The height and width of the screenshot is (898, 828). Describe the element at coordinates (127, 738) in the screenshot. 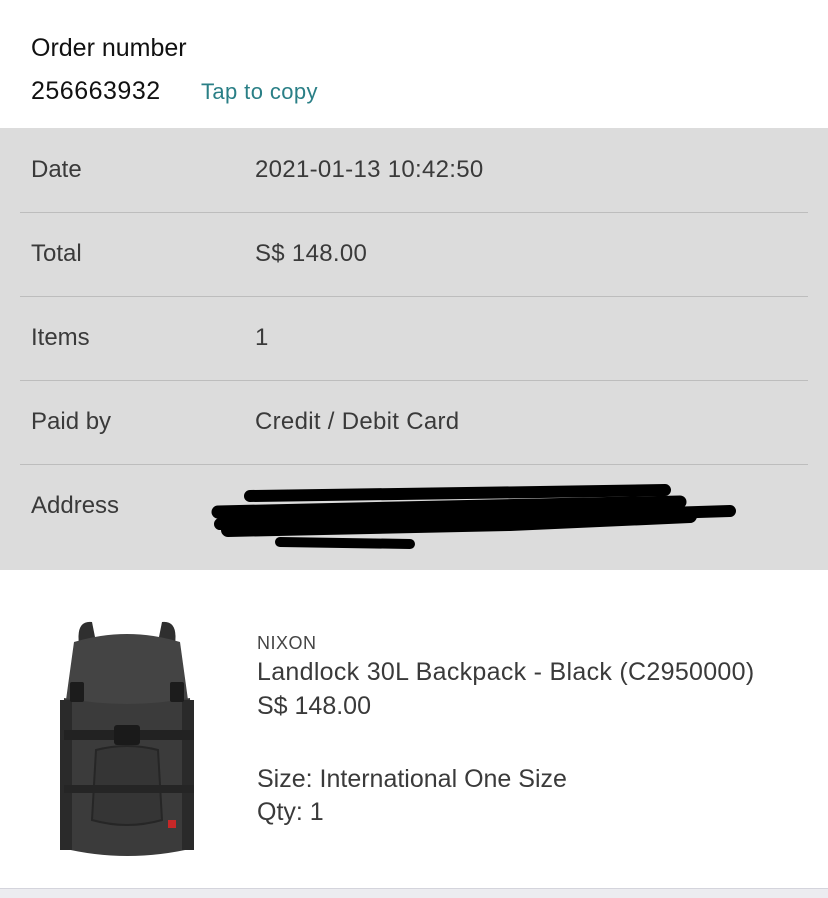

I see `backpack-image` at that location.